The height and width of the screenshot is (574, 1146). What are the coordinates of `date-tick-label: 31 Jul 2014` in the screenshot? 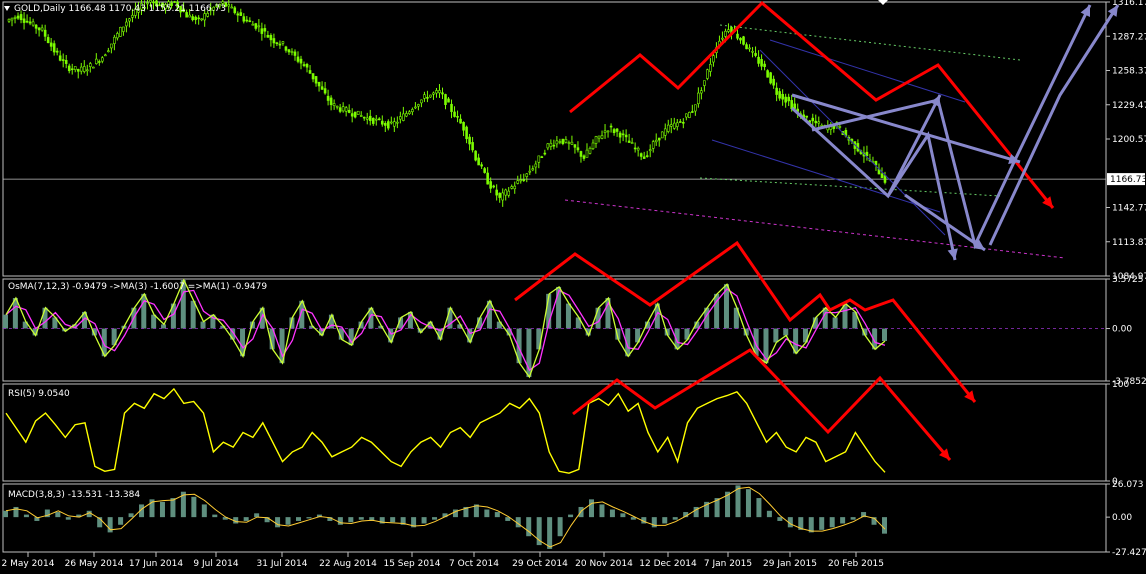 It's located at (282, 564).